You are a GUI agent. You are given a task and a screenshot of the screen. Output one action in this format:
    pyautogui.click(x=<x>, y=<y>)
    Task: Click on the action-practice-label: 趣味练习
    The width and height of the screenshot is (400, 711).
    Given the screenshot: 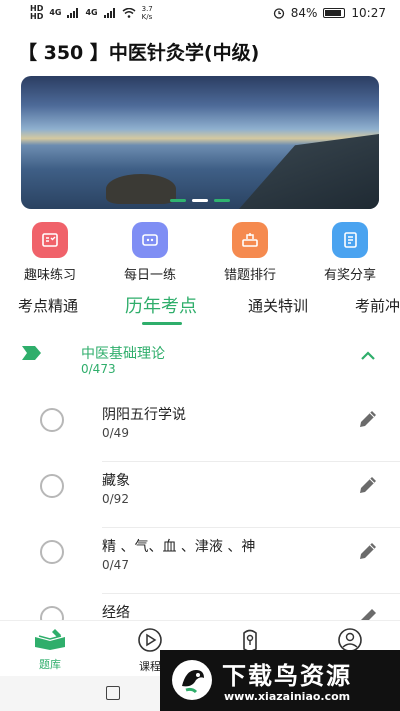 What is the action you would take?
    pyautogui.click(x=49, y=275)
    